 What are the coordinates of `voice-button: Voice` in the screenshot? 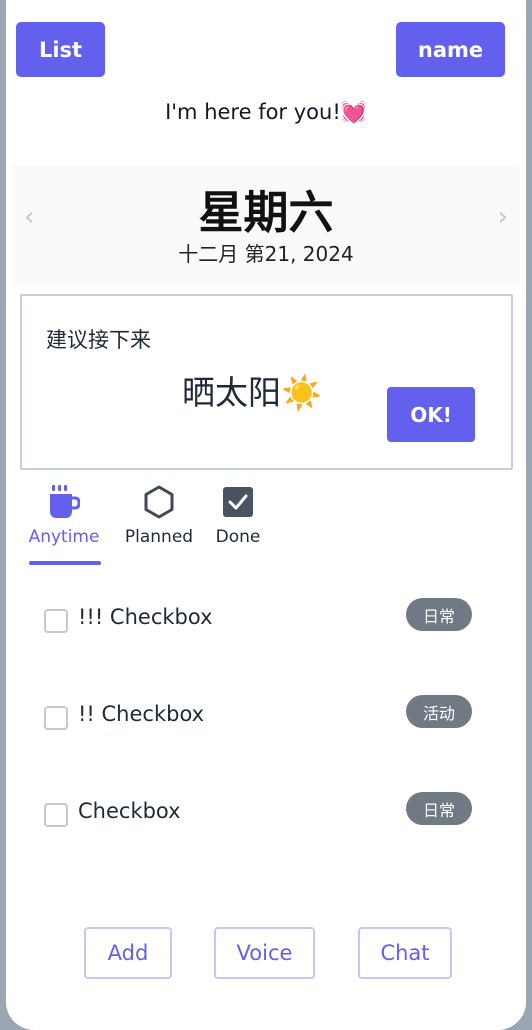 It's located at (264, 953).